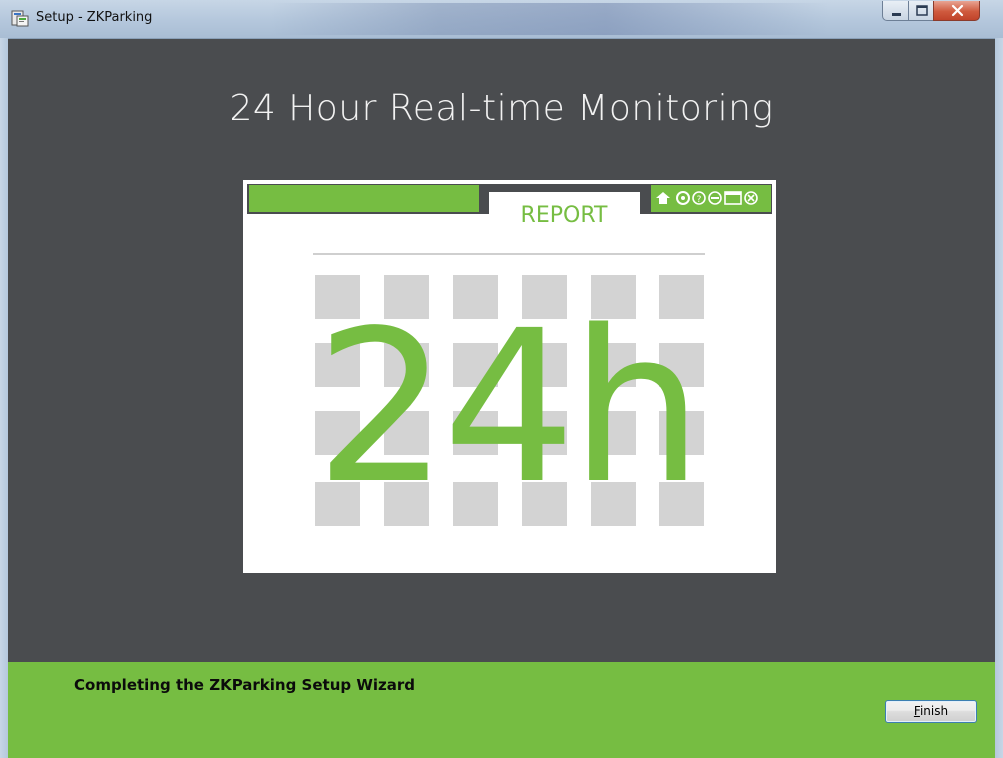  I want to click on close-icon, so click(957, 10).